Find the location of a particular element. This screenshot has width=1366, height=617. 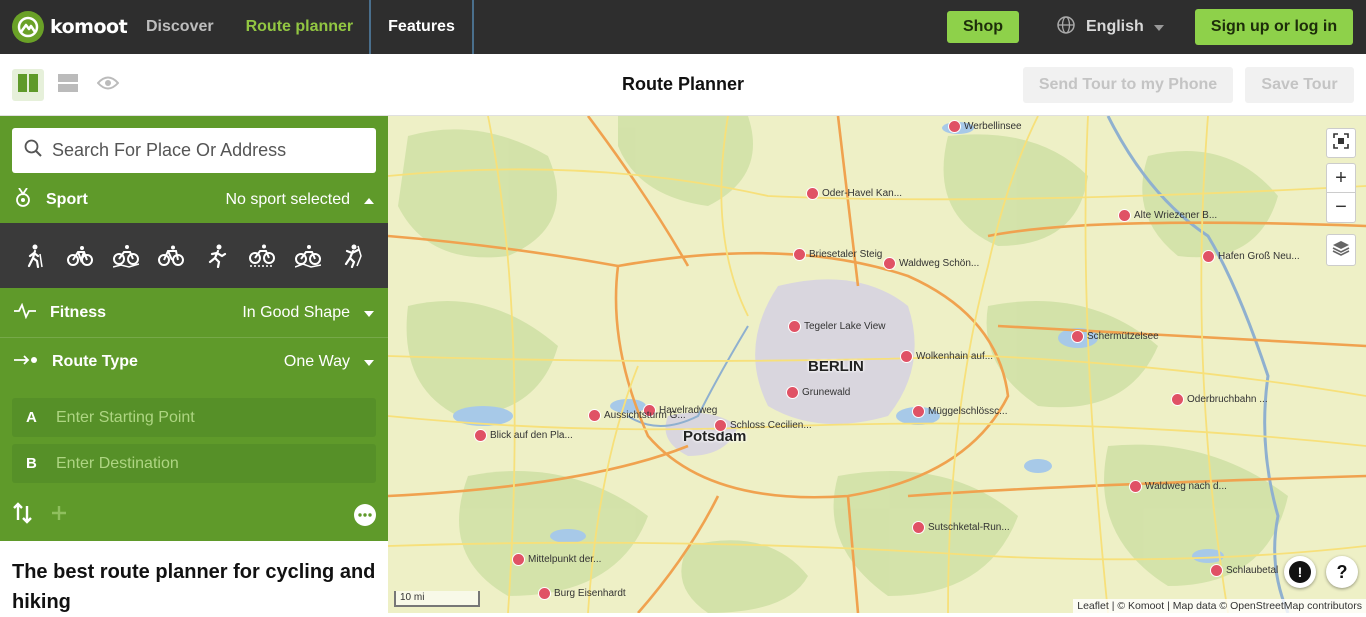

language-selector: English is located at coordinates (1110, 27).